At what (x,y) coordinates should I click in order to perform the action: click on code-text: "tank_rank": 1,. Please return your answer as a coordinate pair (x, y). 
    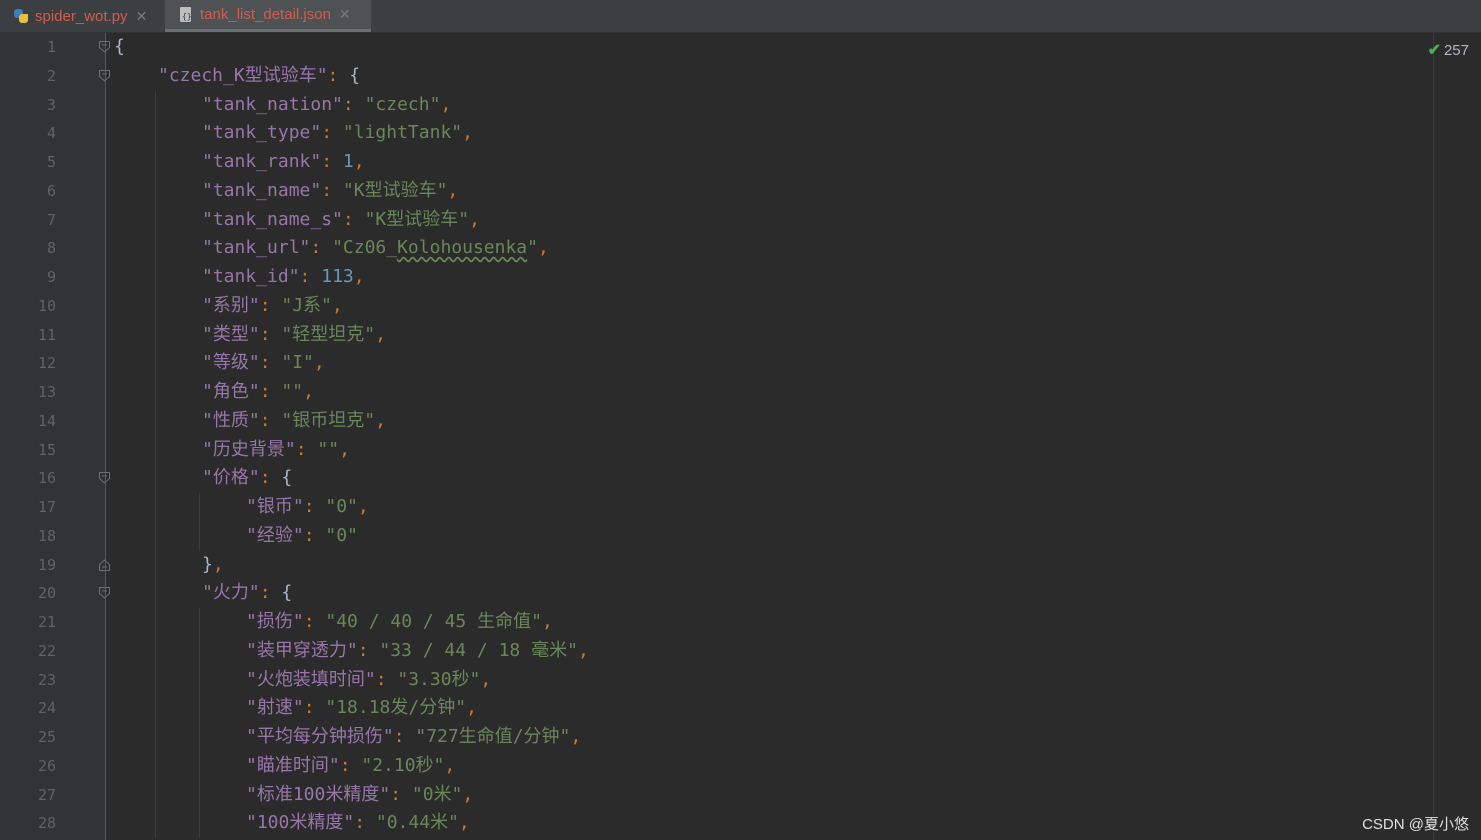
    Looking at the image, I should click on (283, 162).